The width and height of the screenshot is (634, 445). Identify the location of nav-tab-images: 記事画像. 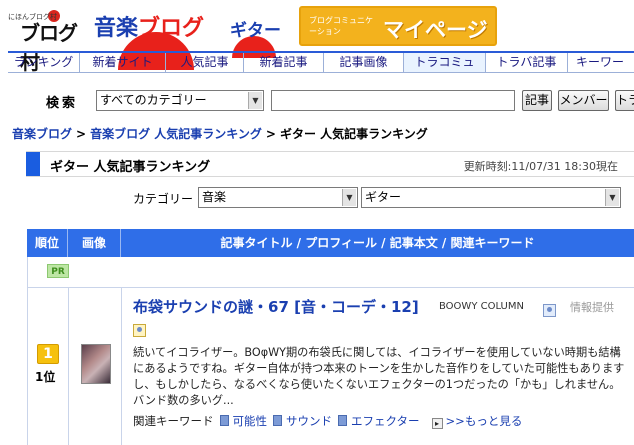
(364, 62).